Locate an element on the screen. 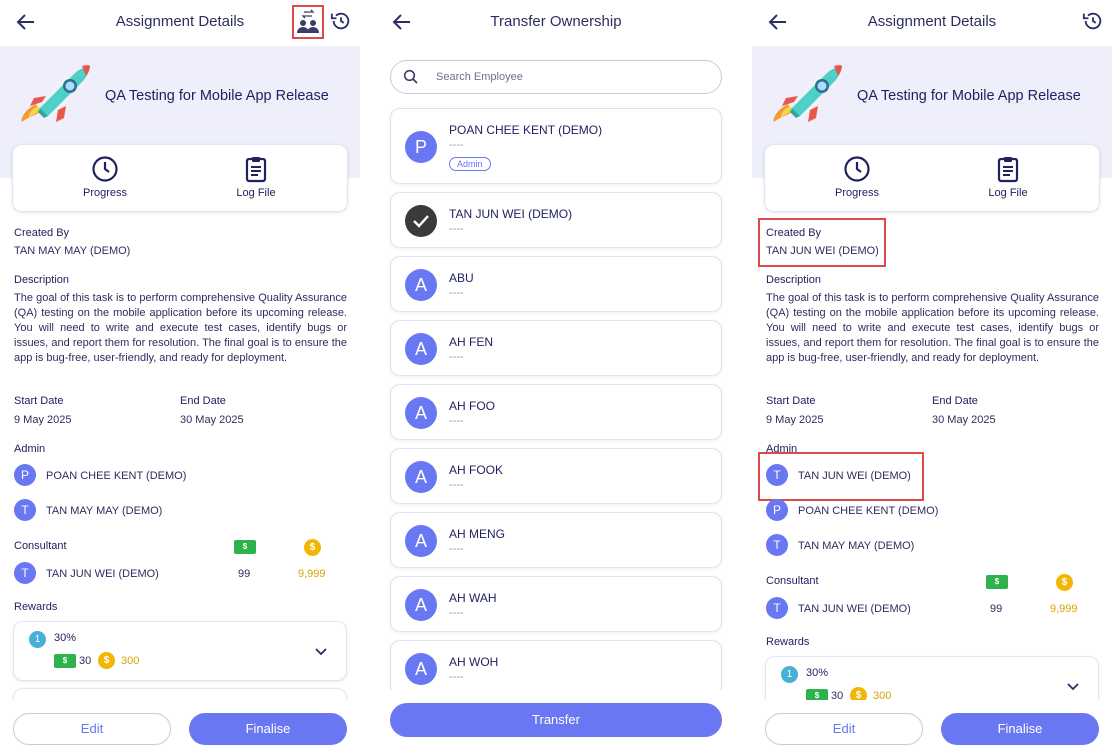 This screenshot has width=1112, height=754. page-title: Assignment Details is located at coordinates (932, 21).